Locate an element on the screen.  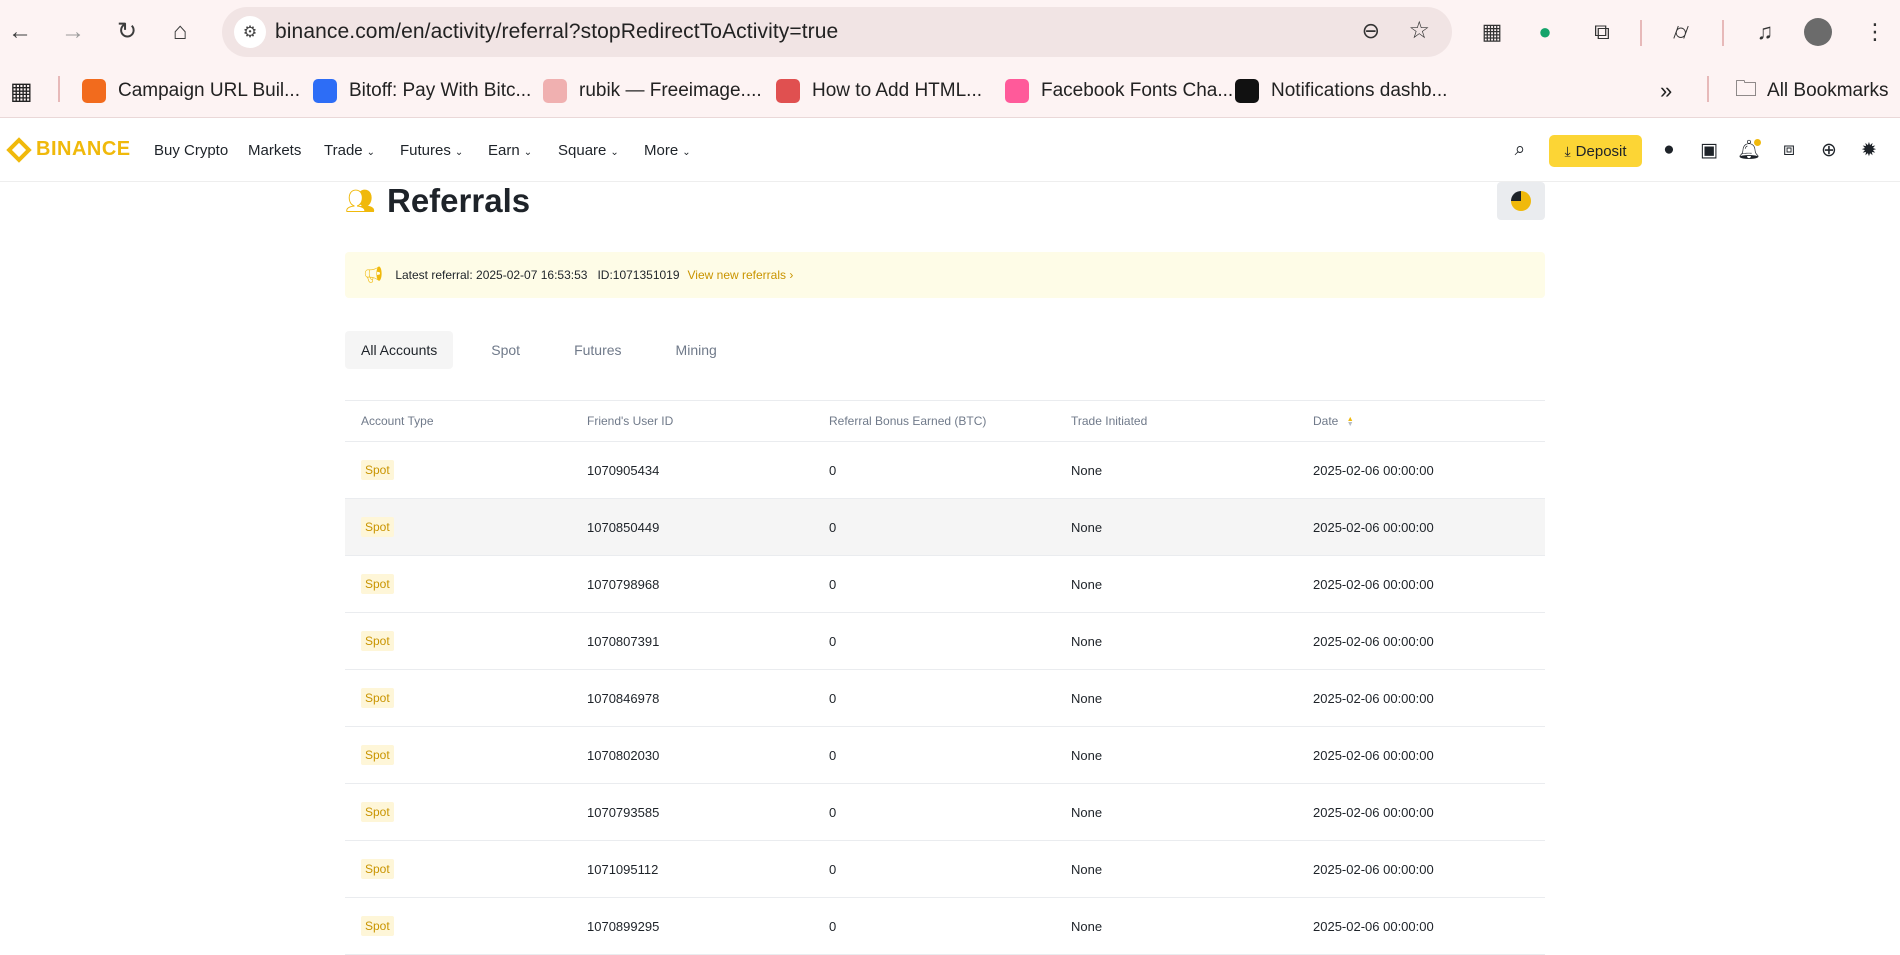
friend-user-id: 1071095112 is located at coordinates (623, 869).